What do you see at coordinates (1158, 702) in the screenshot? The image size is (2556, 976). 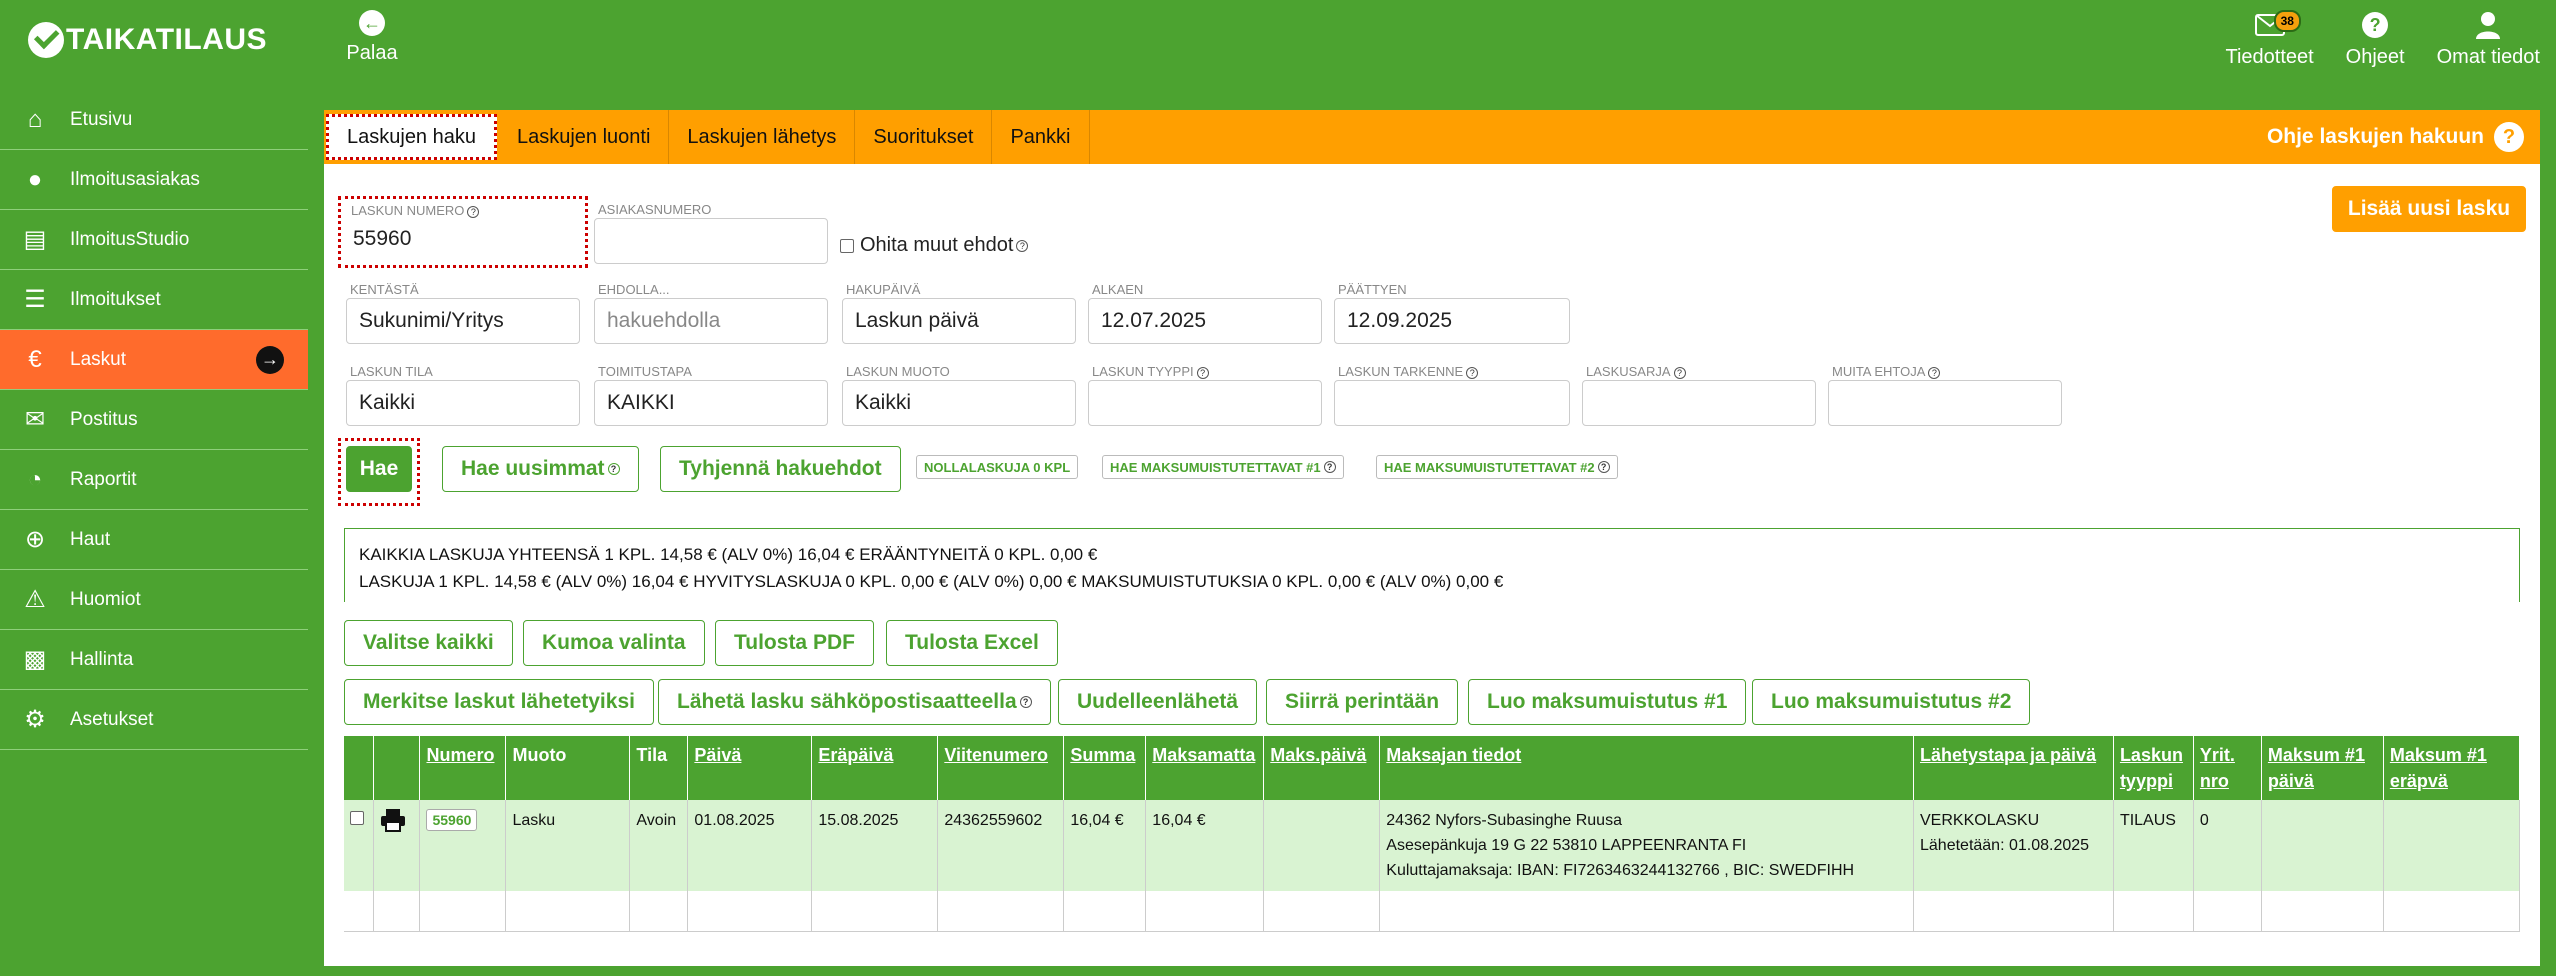 I see `resend-button: Uudelleenlähetä` at bounding box center [1158, 702].